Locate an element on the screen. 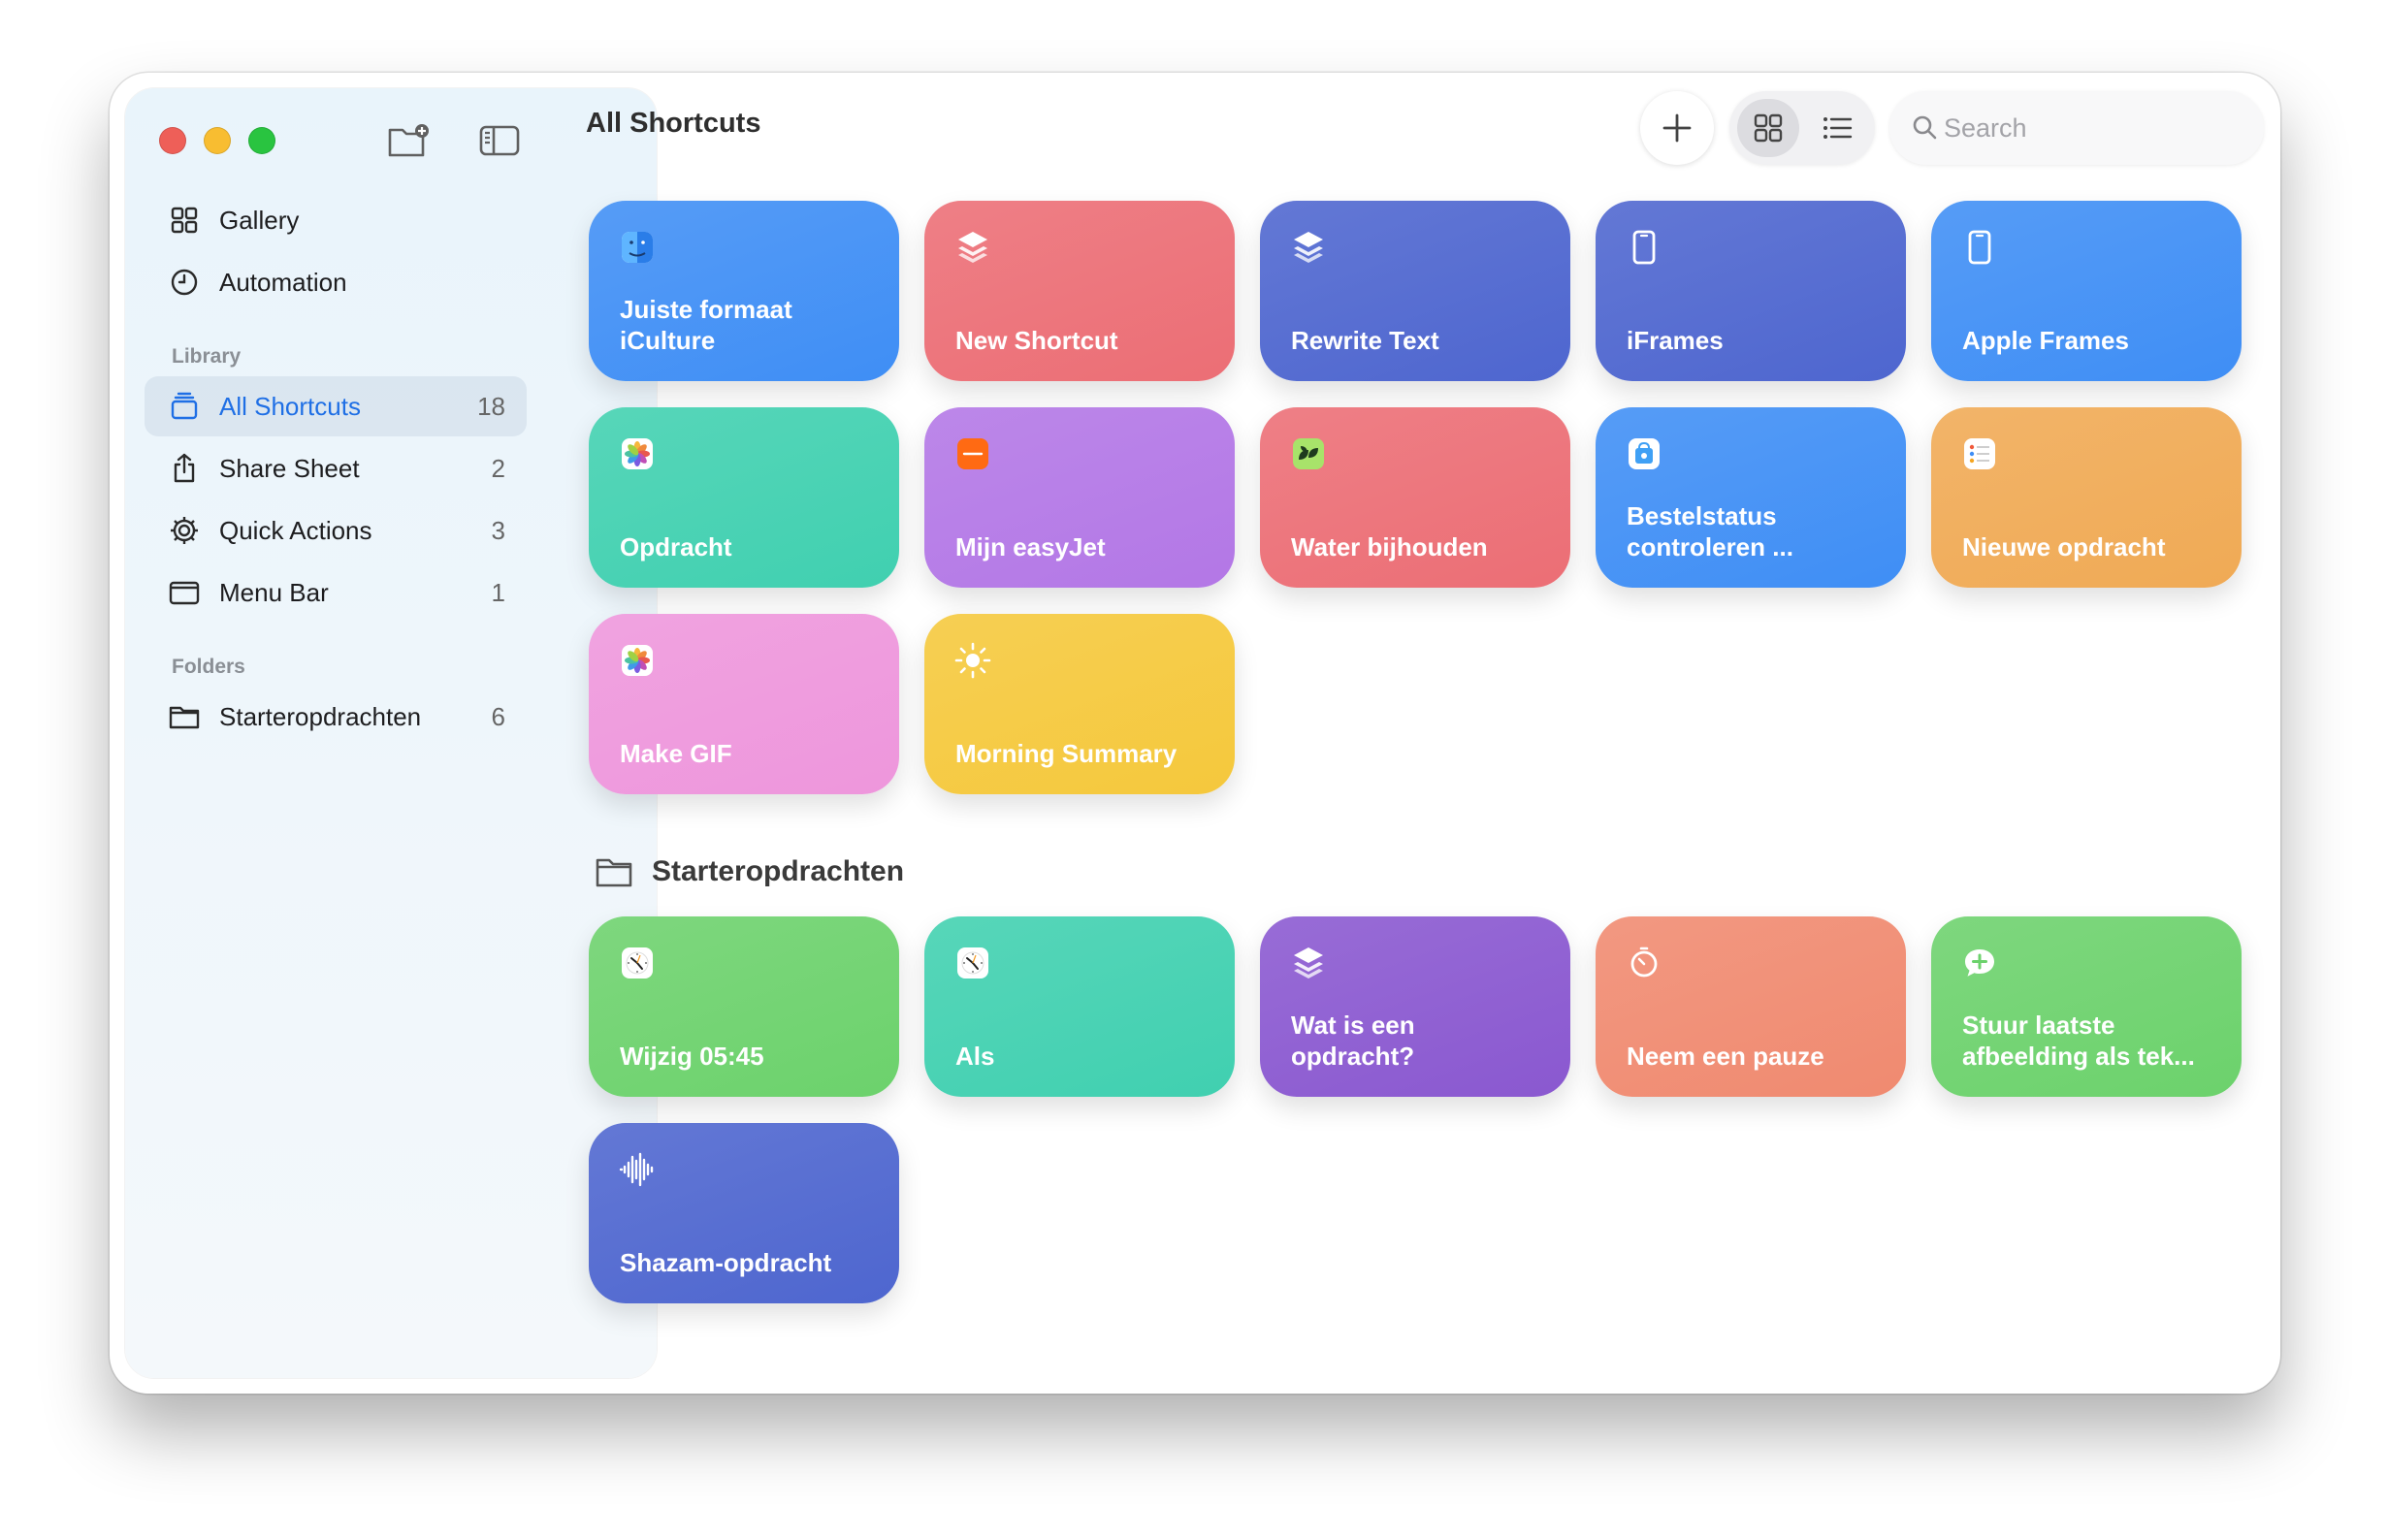  apple-store-icon is located at coordinates (1644, 453).